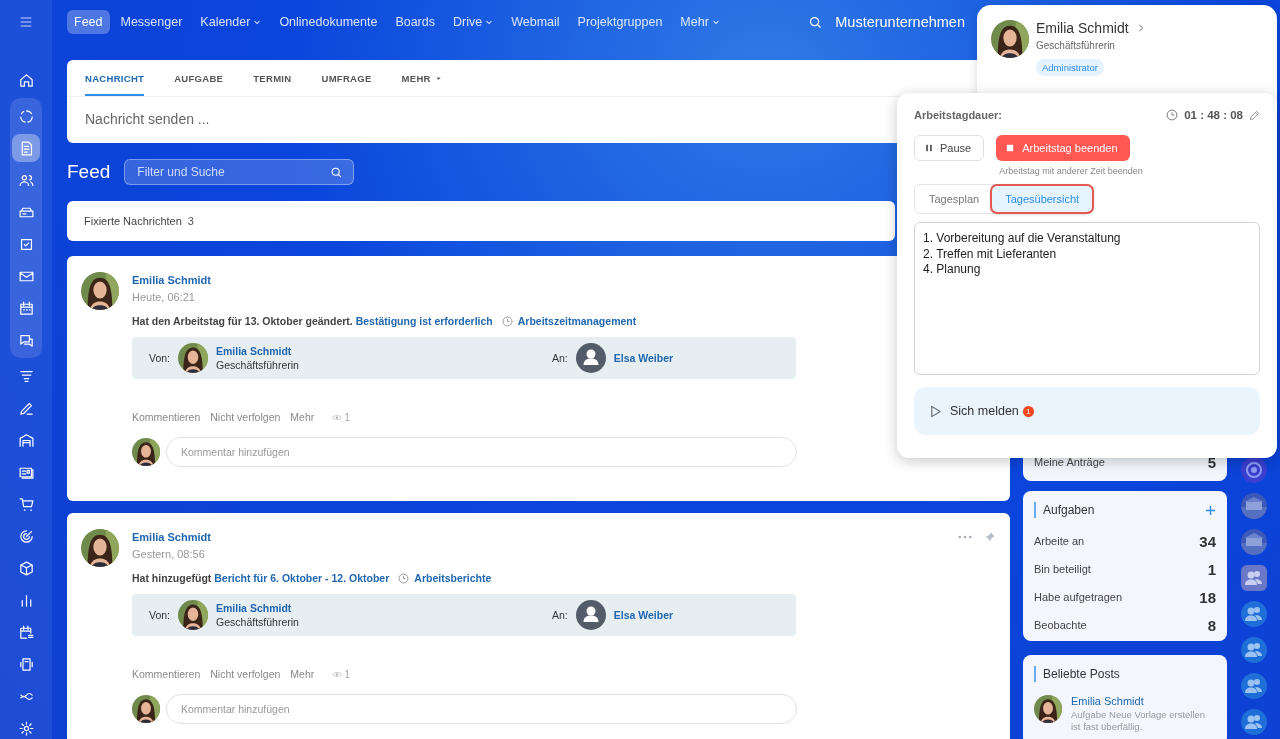 This screenshot has height=739, width=1280. What do you see at coordinates (1087, 411) in the screenshot?
I see `report-button: Sich melden 1` at bounding box center [1087, 411].